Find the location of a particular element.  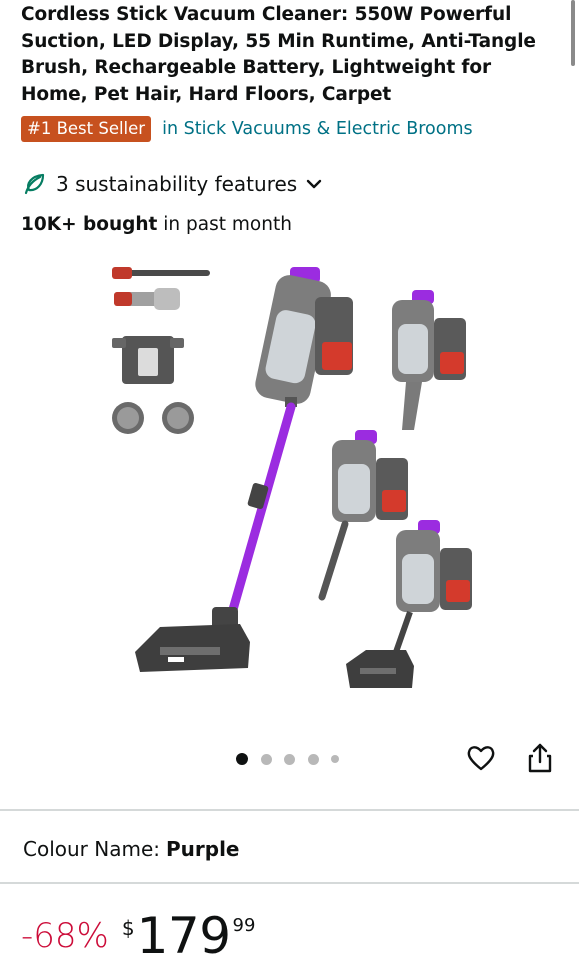

sustainability-label: 3 sustainability features is located at coordinates (177, 184).